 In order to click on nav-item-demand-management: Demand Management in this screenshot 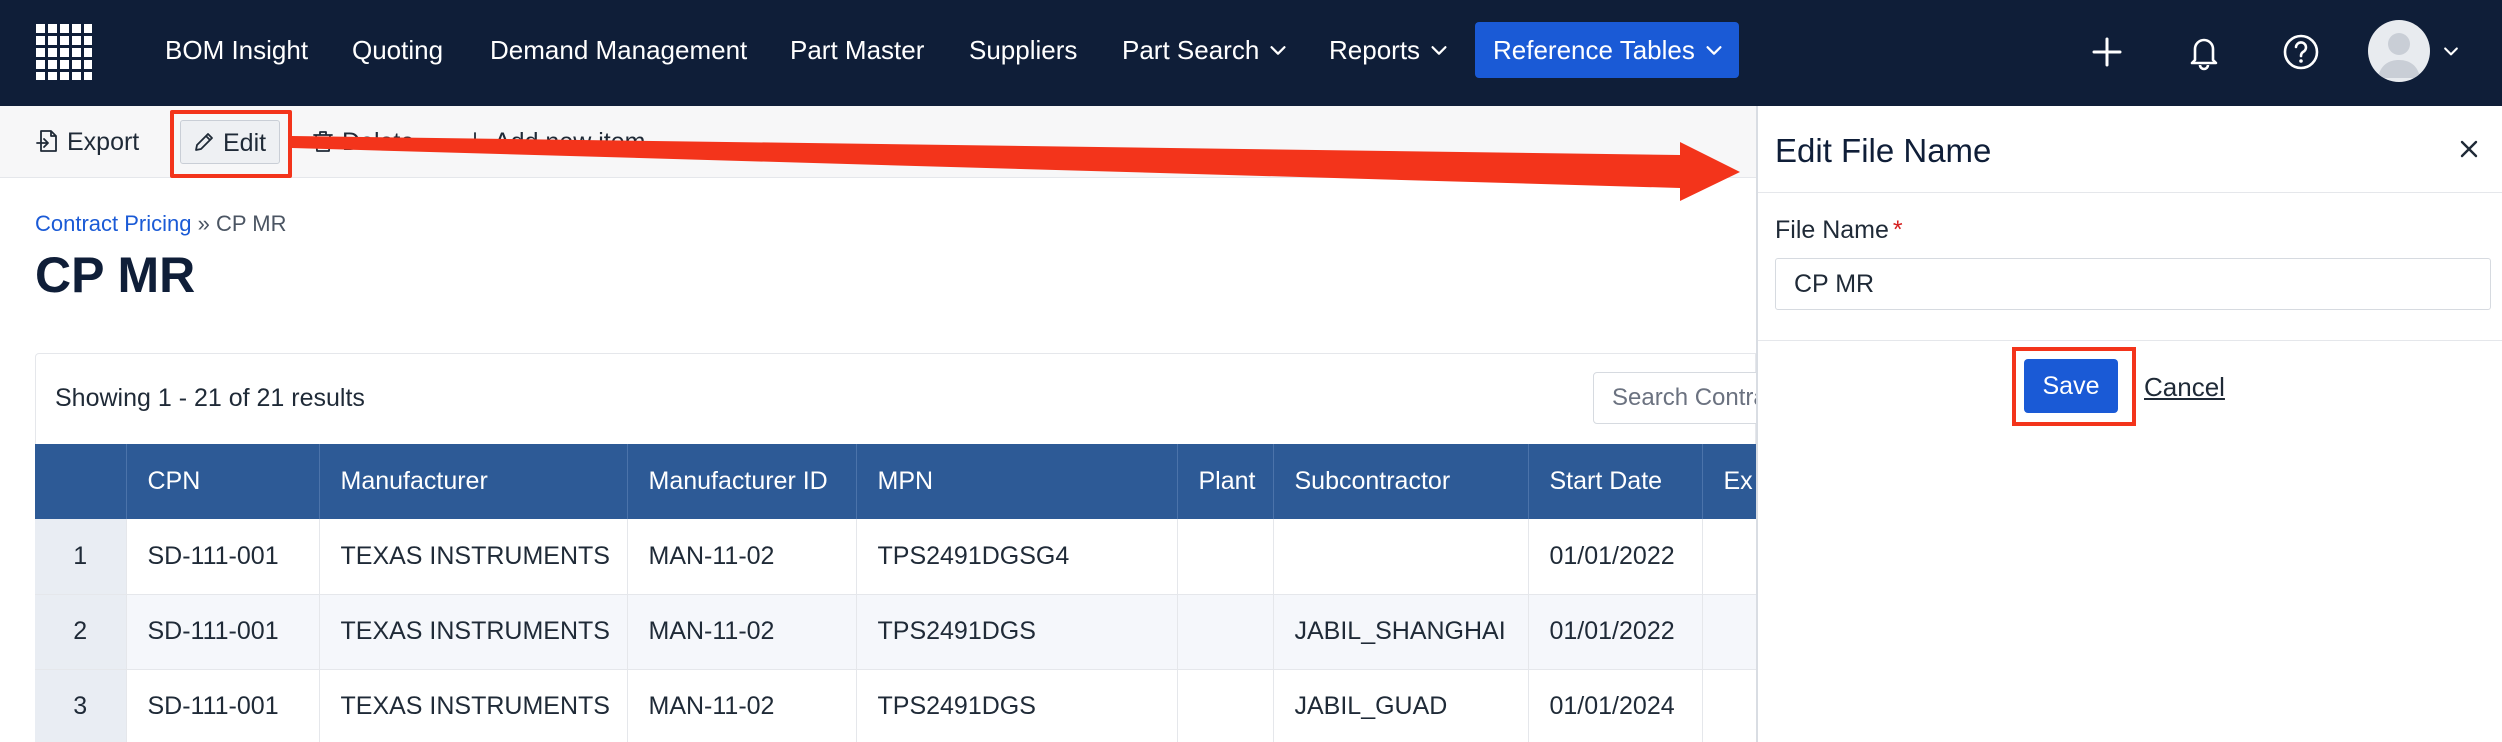, I will do `click(618, 53)`.